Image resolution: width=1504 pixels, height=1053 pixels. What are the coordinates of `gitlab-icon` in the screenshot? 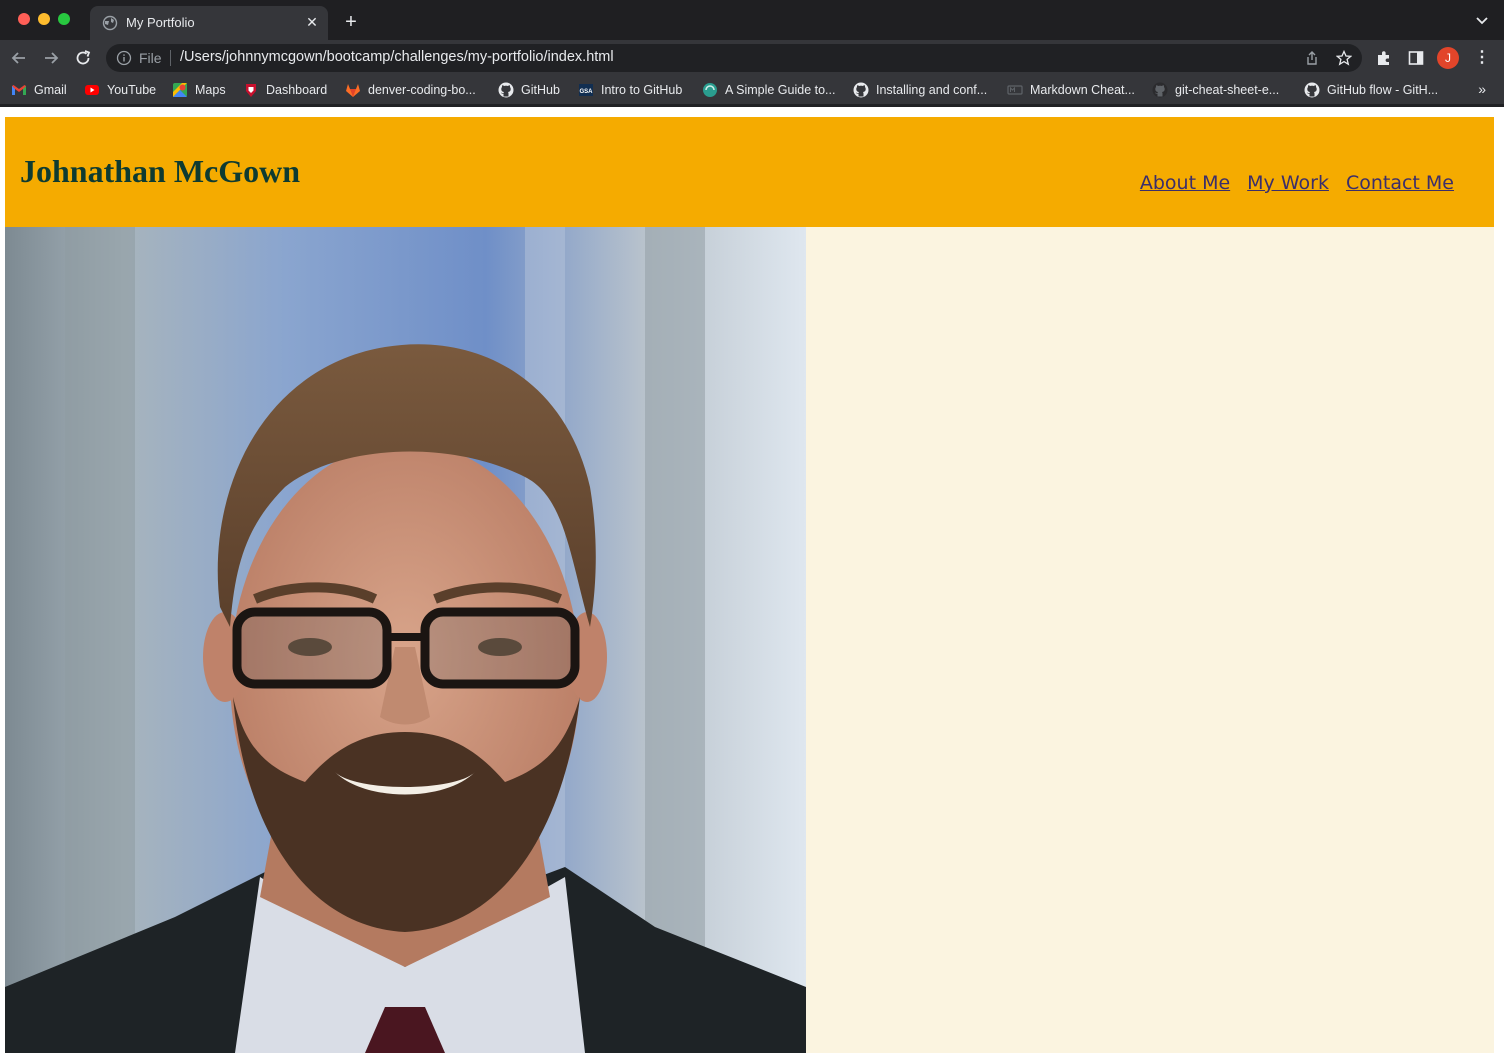 It's located at (353, 90).